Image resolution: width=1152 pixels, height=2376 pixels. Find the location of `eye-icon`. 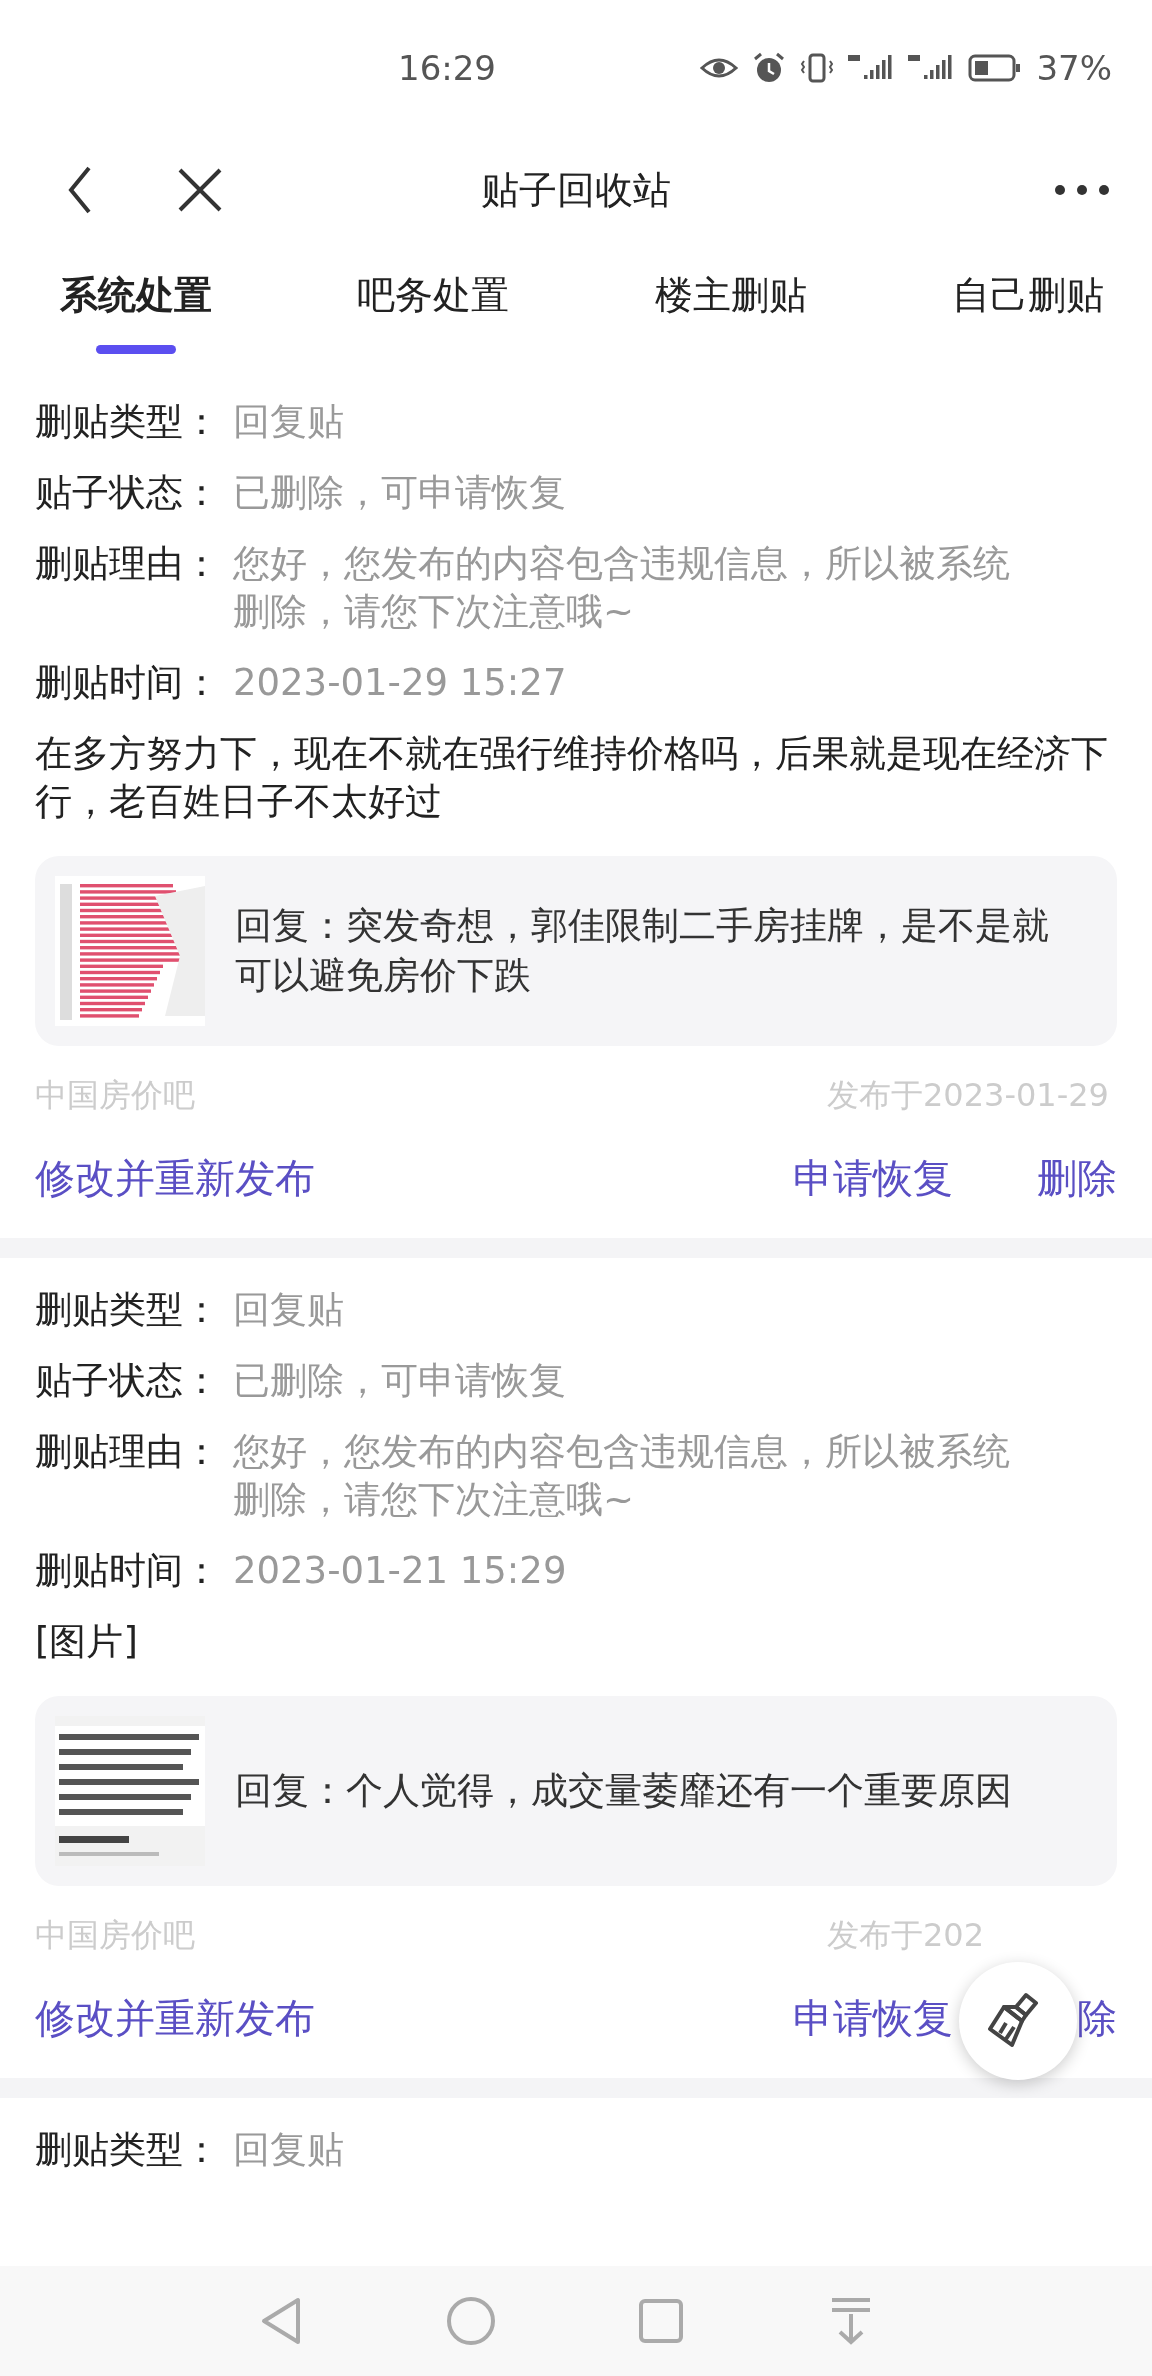

eye-icon is located at coordinates (719, 67).